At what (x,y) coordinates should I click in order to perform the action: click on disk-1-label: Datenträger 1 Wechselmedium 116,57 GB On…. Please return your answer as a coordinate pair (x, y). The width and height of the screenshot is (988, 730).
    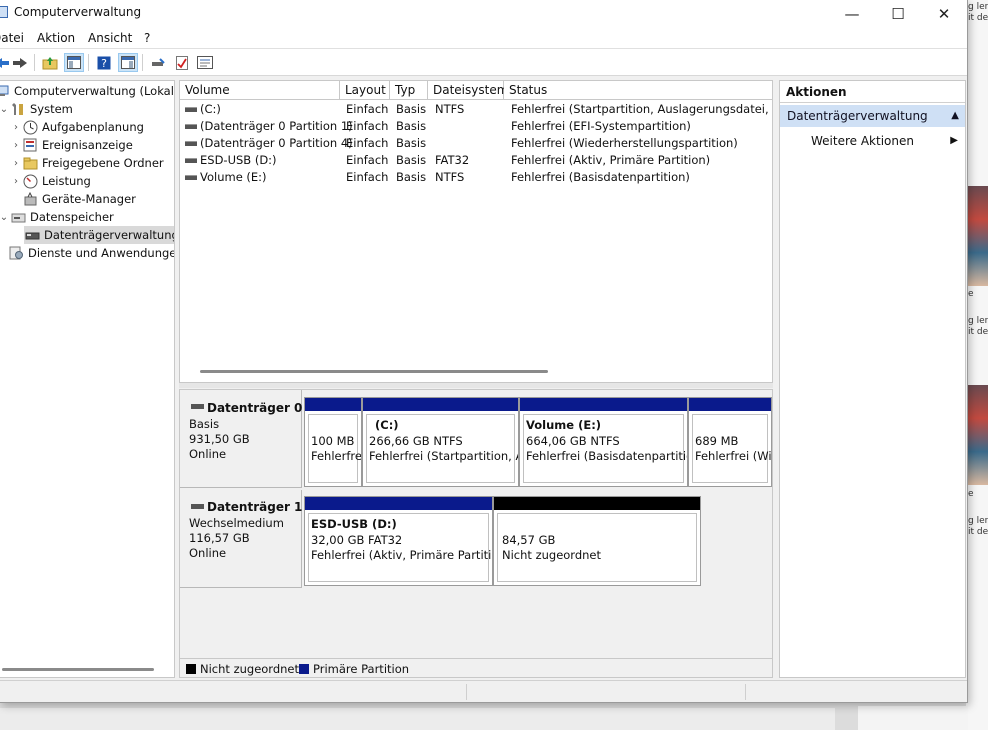
    Looking at the image, I should click on (241, 539).